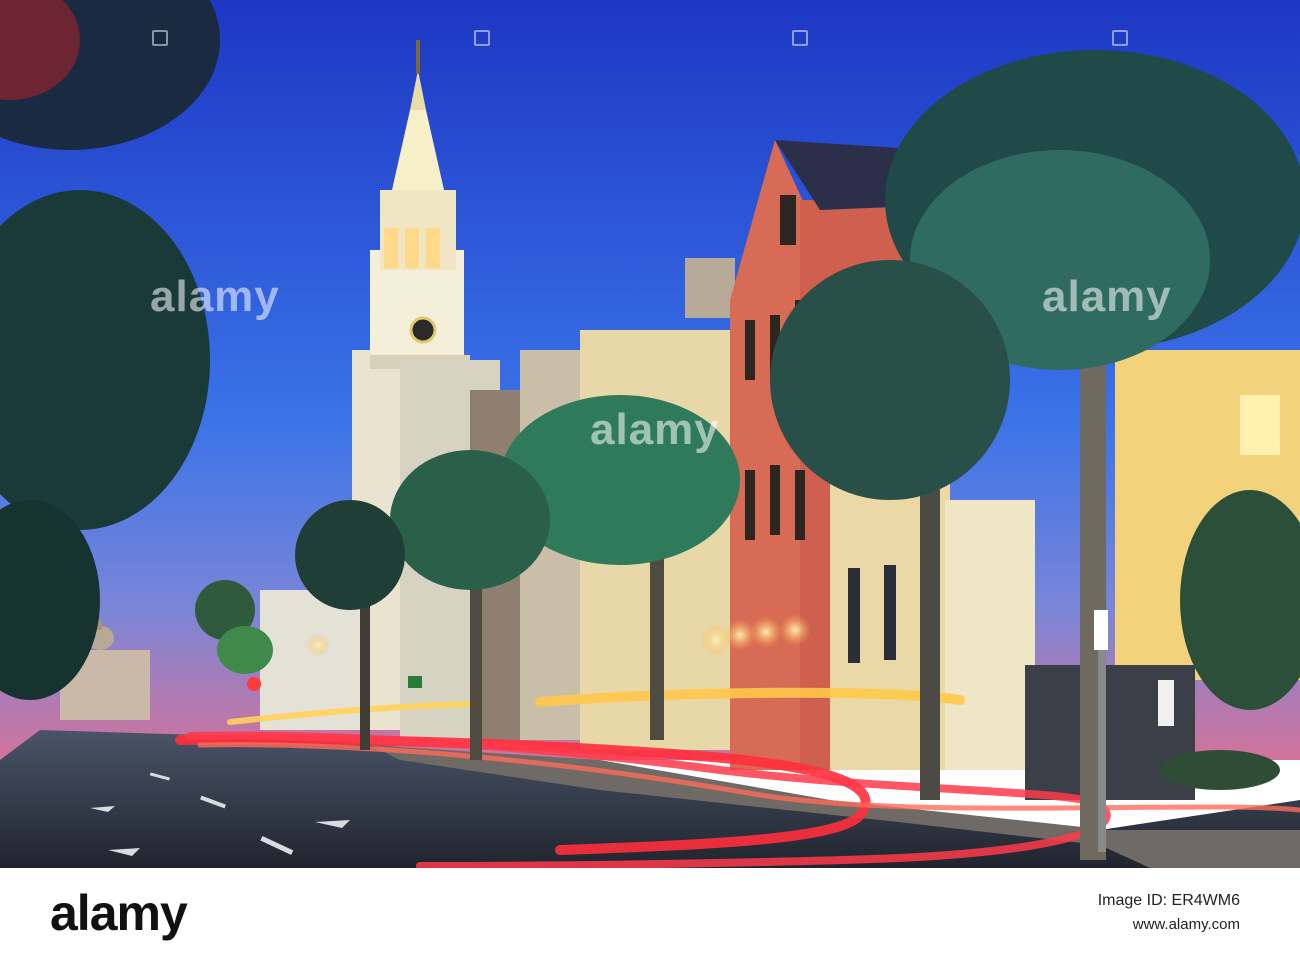 This screenshot has width=1300, height=956. Describe the element at coordinates (1168, 900) in the screenshot. I see `image-id: Image ID: ER4WM6` at that location.